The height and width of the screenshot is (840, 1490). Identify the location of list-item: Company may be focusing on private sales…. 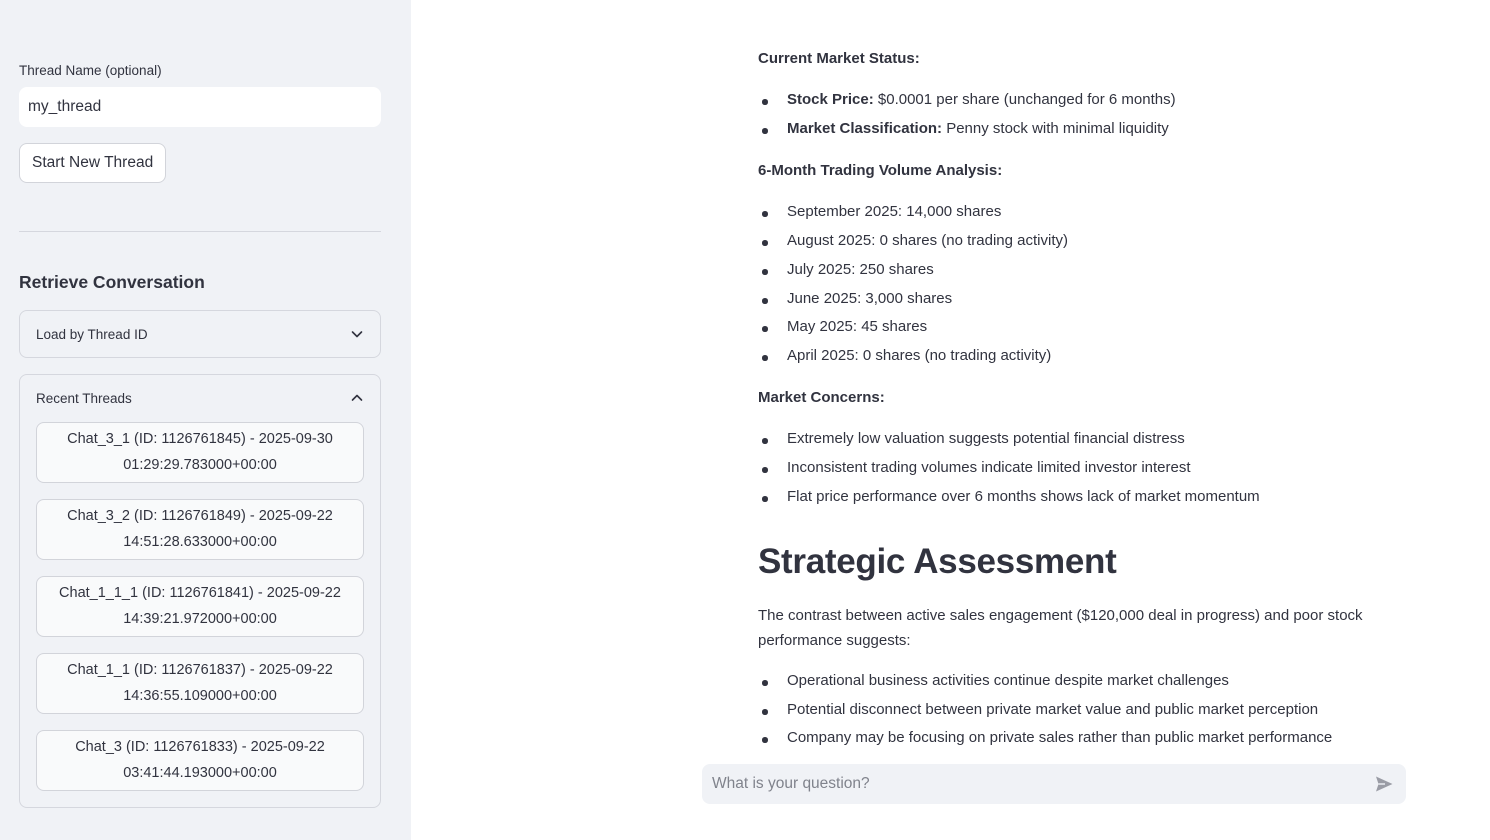
(1047, 737).